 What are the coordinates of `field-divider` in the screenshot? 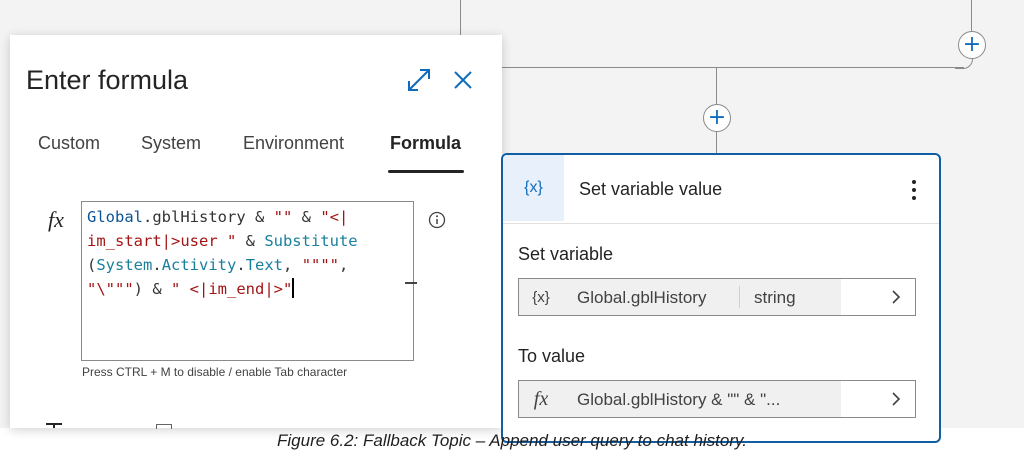 It's located at (739, 297).